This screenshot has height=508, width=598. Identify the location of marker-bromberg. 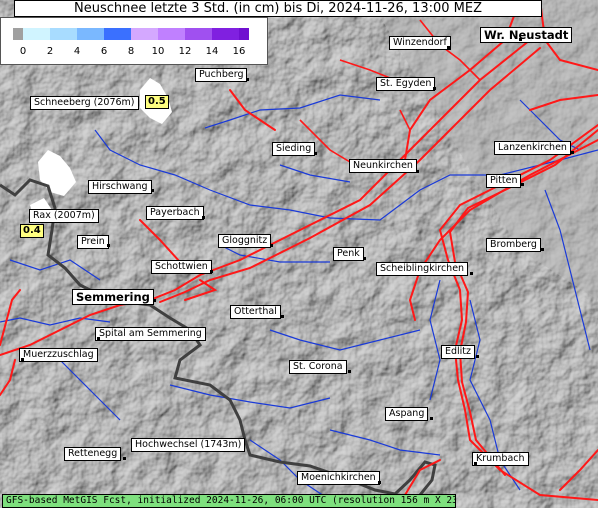
(542, 249).